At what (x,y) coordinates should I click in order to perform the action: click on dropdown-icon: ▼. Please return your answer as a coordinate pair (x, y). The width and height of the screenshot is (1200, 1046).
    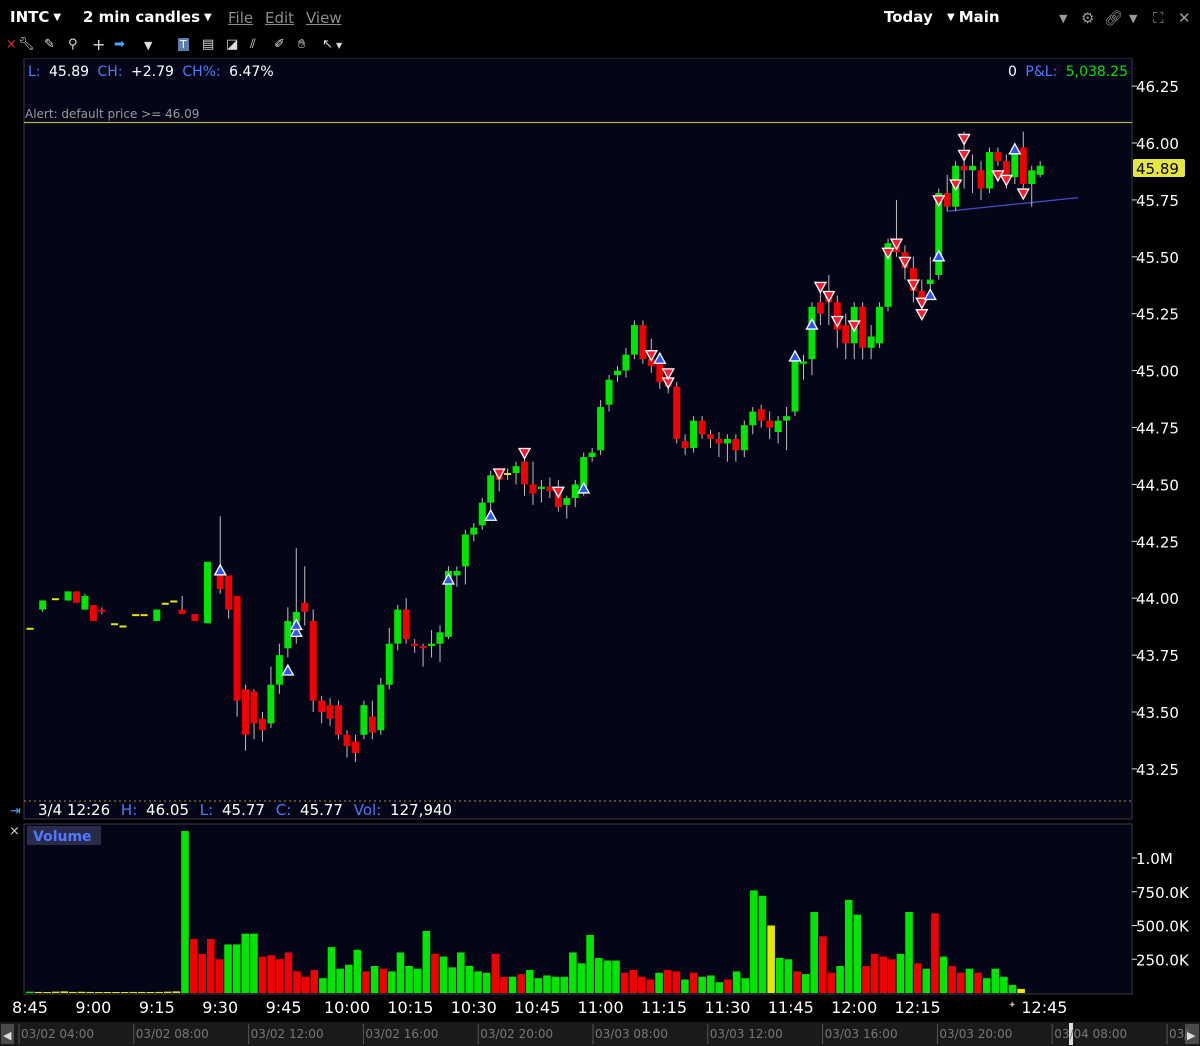
    Looking at the image, I should click on (148, 45).